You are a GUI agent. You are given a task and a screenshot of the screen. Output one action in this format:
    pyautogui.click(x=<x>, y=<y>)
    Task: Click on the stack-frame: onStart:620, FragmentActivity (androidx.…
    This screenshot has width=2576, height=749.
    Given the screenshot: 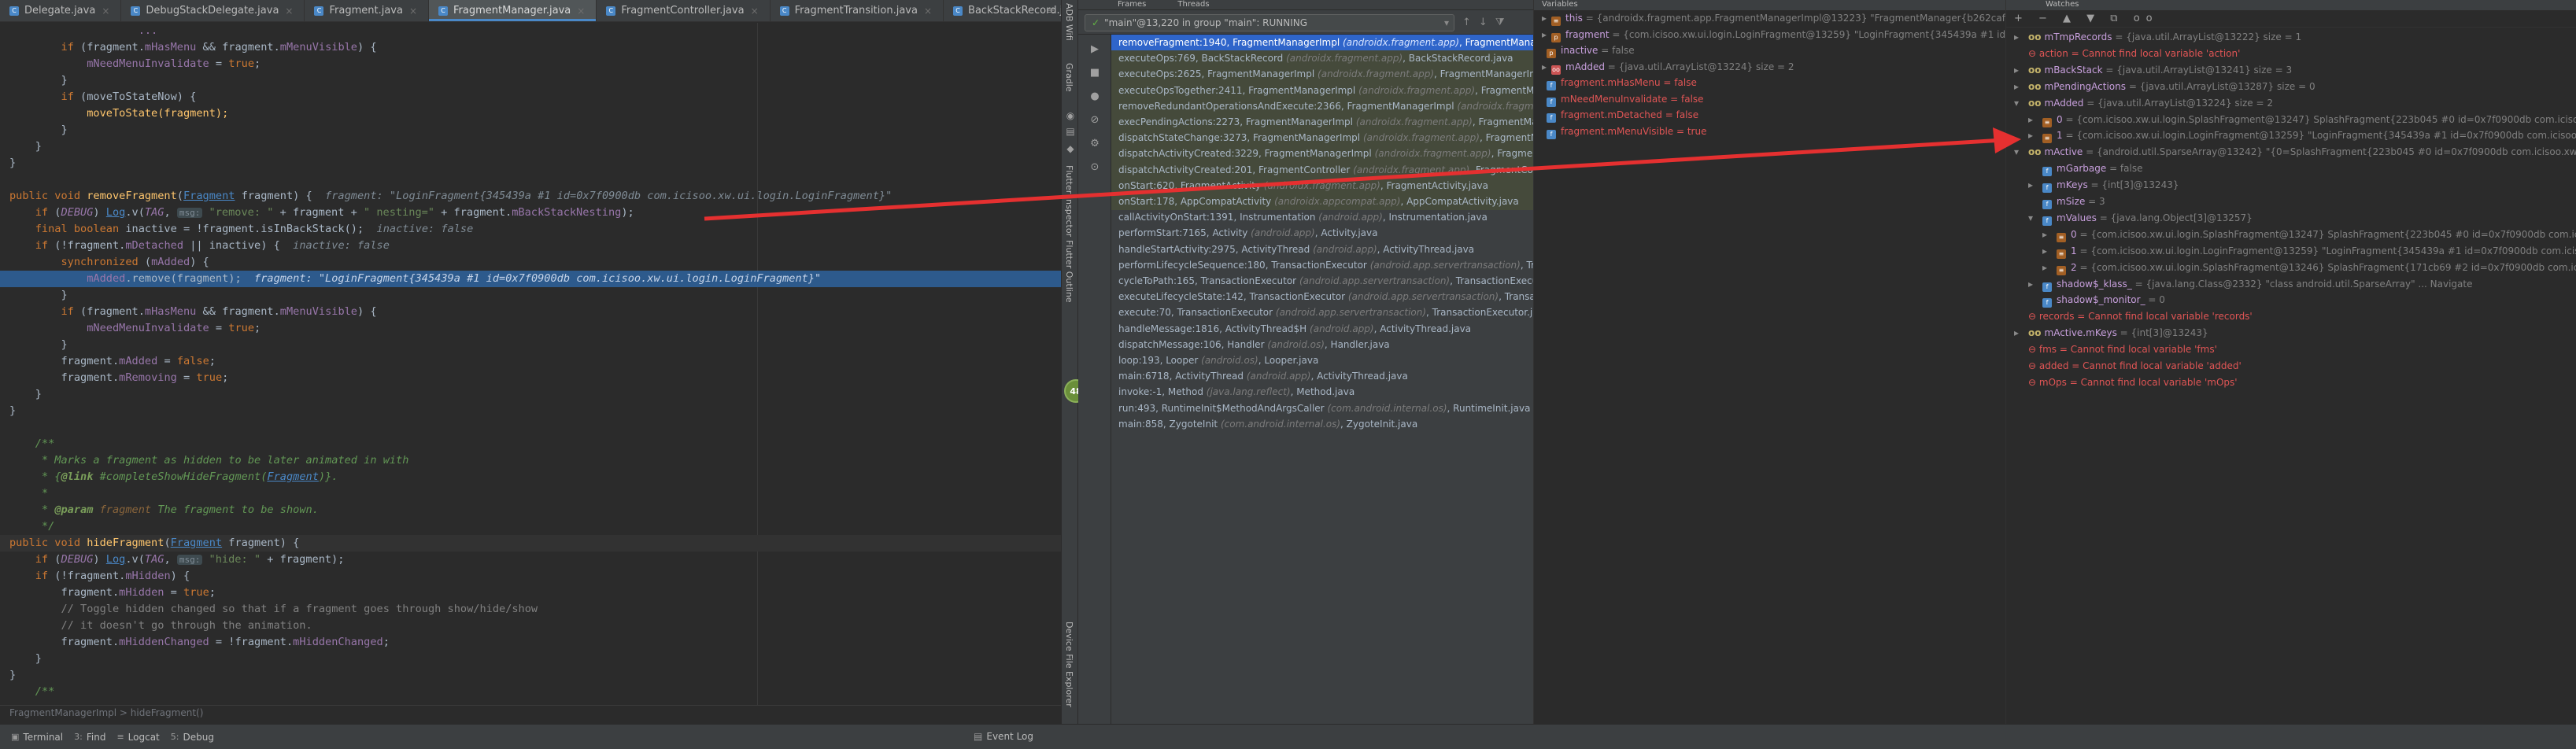 What is the action you would take?
    pyautogui.click(x=1322, y=185)
    